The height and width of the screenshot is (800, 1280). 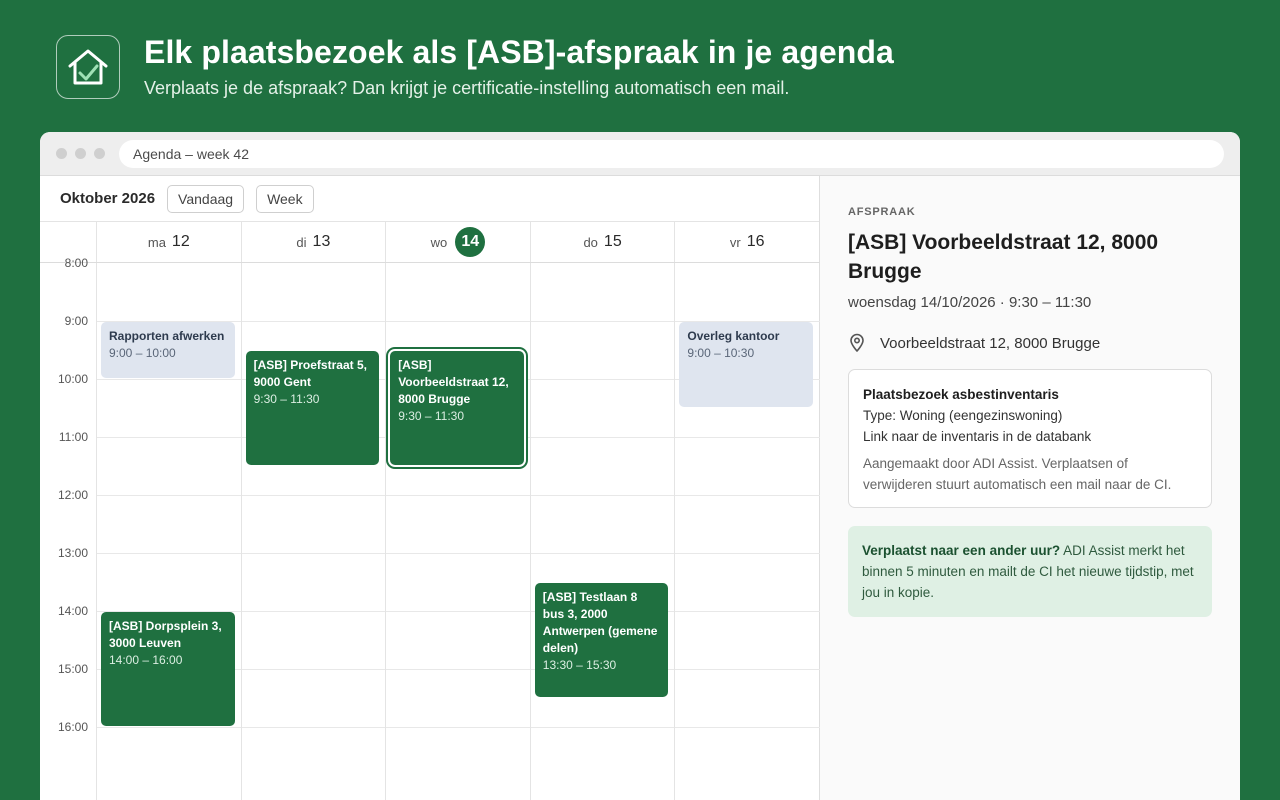 I want to click on today-date-badge: 14, so click(x=470, y=242).